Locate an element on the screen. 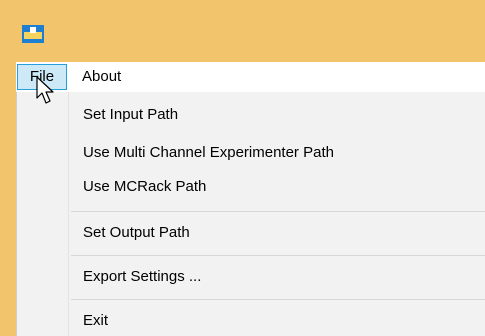 The height and width of the screenshot is (336, 485). menu-item-set-input-path: Set Input Path is located at coordinates (130, 115).